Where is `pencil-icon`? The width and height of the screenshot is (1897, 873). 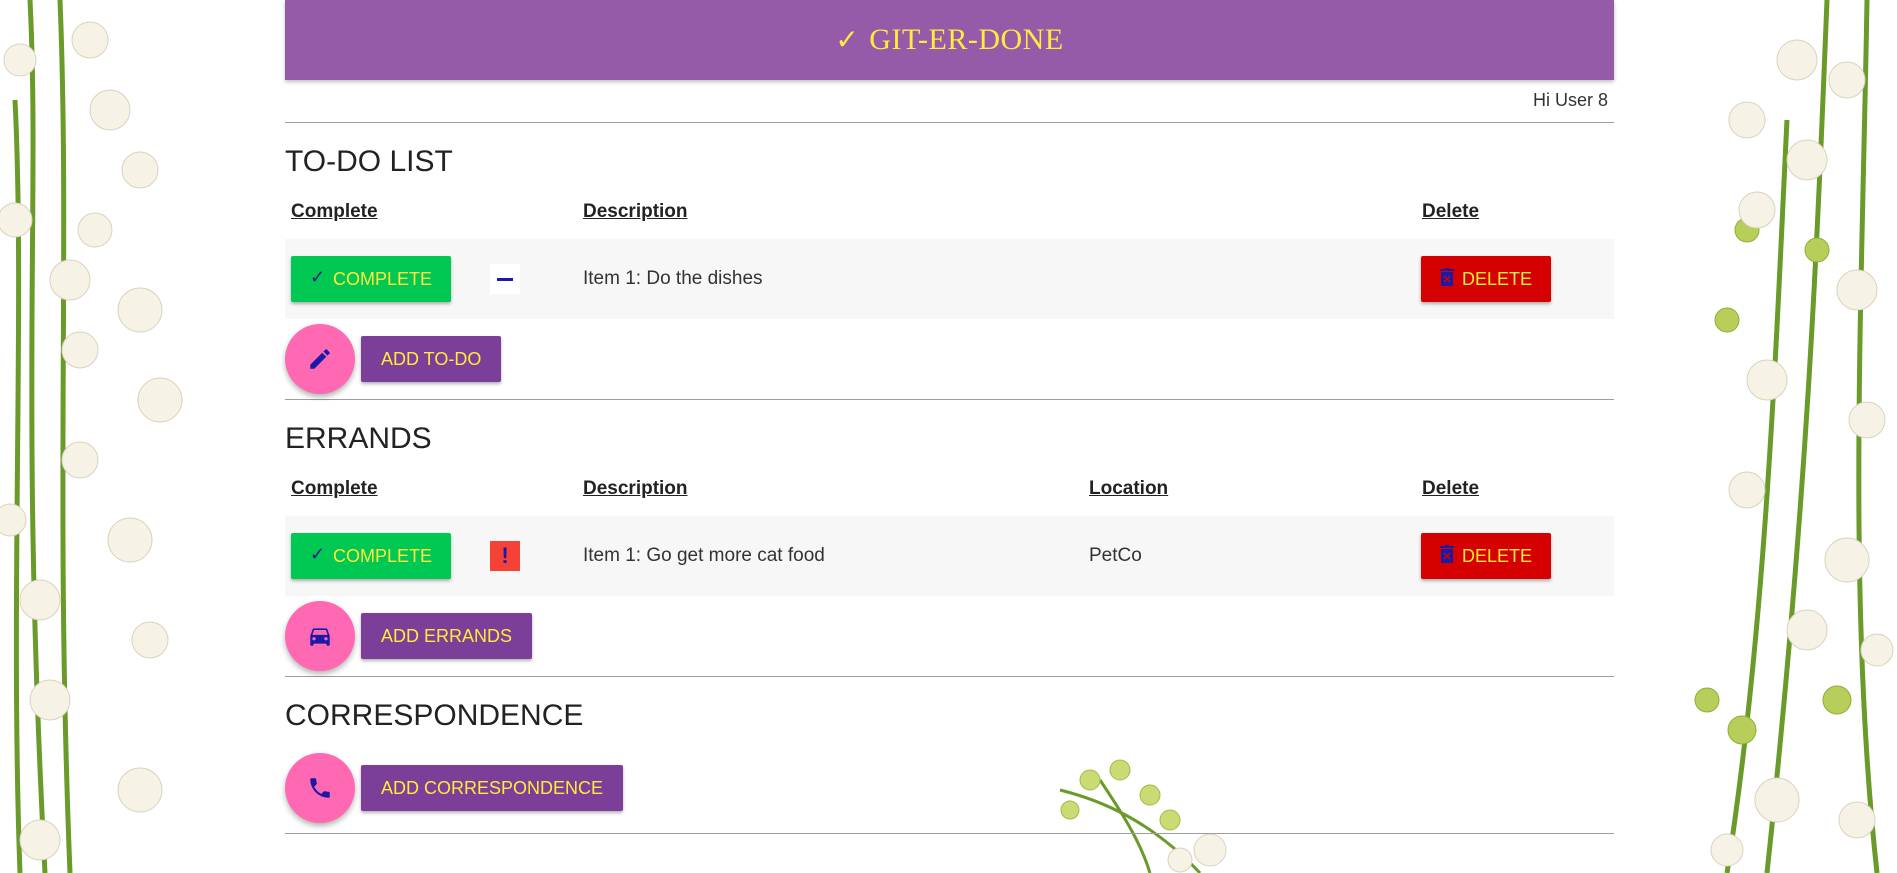
pencil-icon is located at coordinates (320, 359).